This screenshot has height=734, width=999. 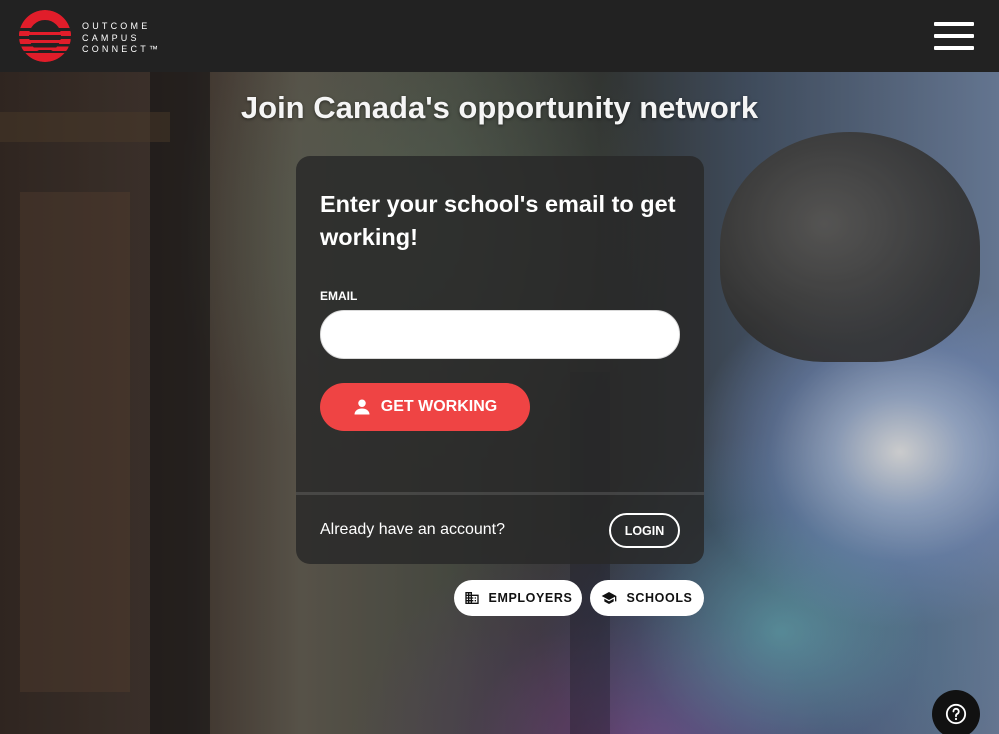 I want to click on top-nav-bar: OUTCOME CAMPUS CONNECT™, so click(x=499, y=36).